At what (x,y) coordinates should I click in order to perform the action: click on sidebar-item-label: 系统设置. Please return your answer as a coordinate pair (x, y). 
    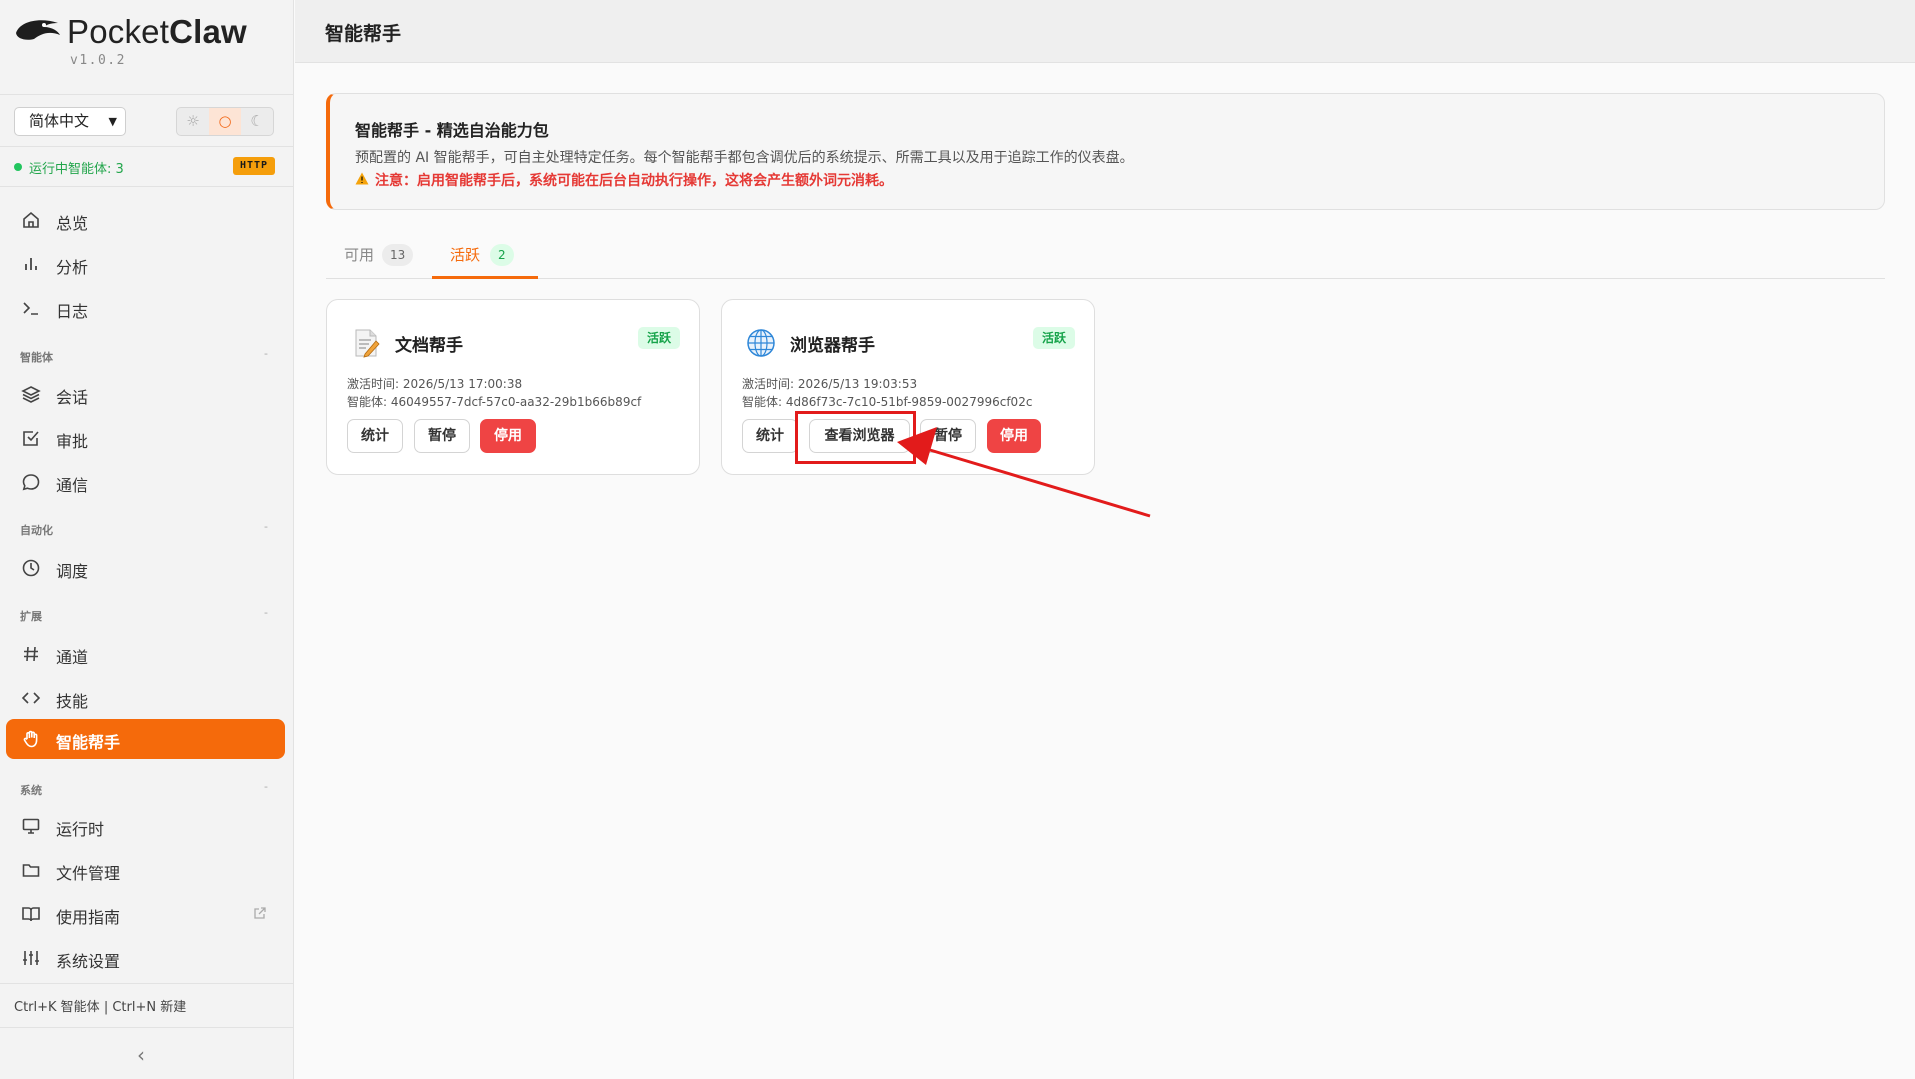
    Looking at the image, I should click on (88, 961).